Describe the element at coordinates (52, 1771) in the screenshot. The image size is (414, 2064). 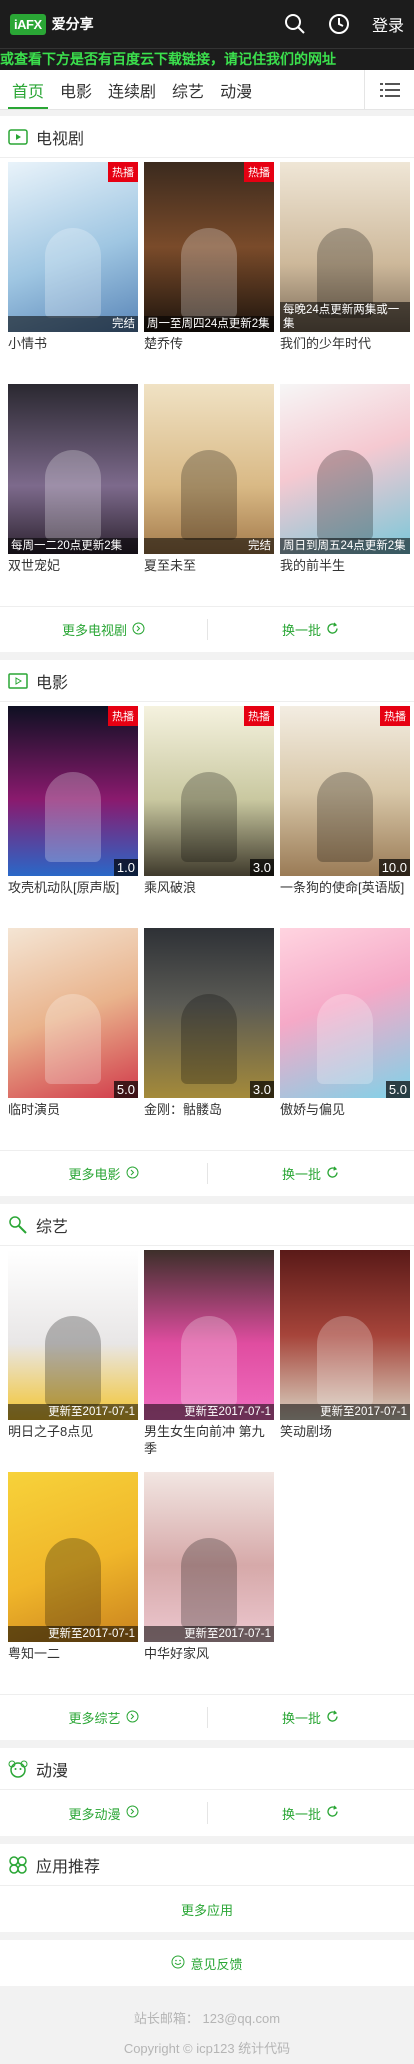
I see `section-title: 动漫` at that location.